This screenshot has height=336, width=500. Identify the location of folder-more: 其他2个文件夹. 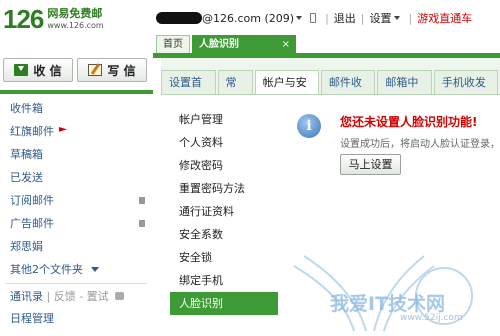
(76, 269).